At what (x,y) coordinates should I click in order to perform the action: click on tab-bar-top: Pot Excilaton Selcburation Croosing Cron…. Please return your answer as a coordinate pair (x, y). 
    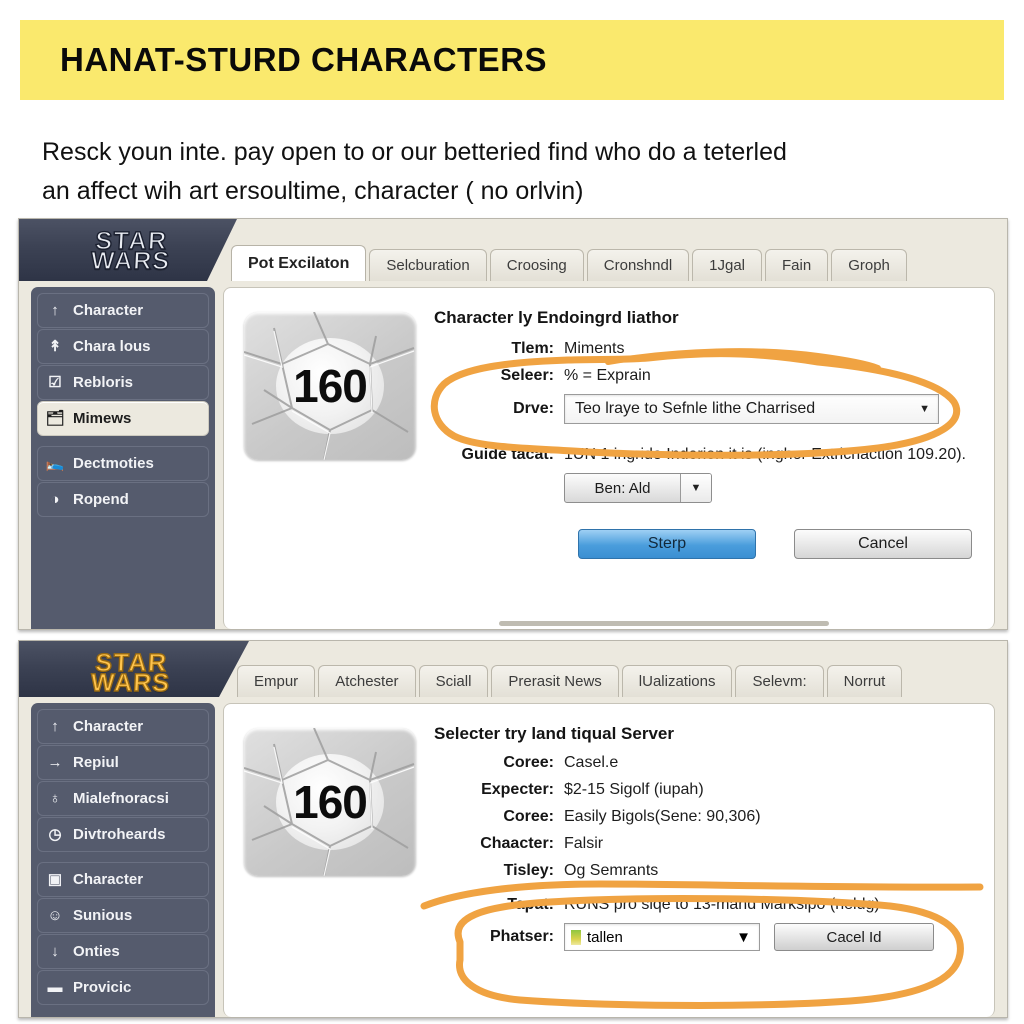
    Looking at the image, I should click on (569, 263).